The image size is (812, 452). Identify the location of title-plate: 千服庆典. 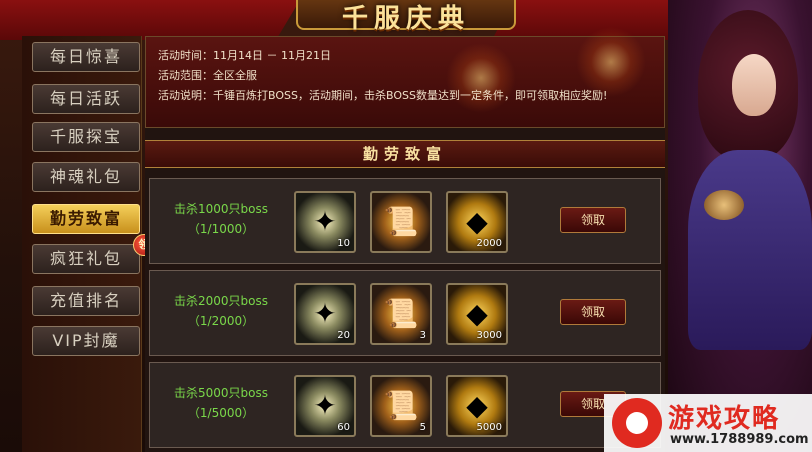
(406, 17).